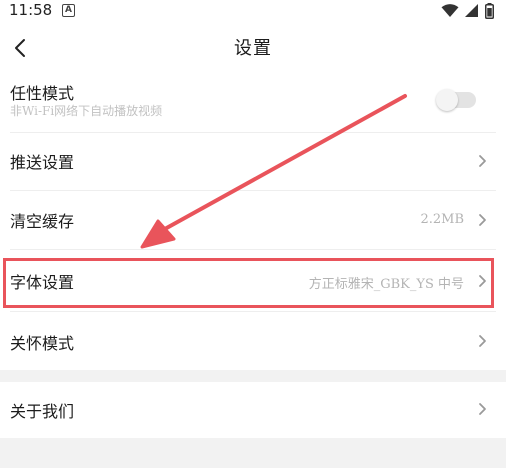 This screenshot has height=468, width=506. Describe the element at coordinates (253, 102) in the screenshot. I see `setting-row-autoplay: 任性模式 非Wi-Fi网络下自动播放视频` at that location.